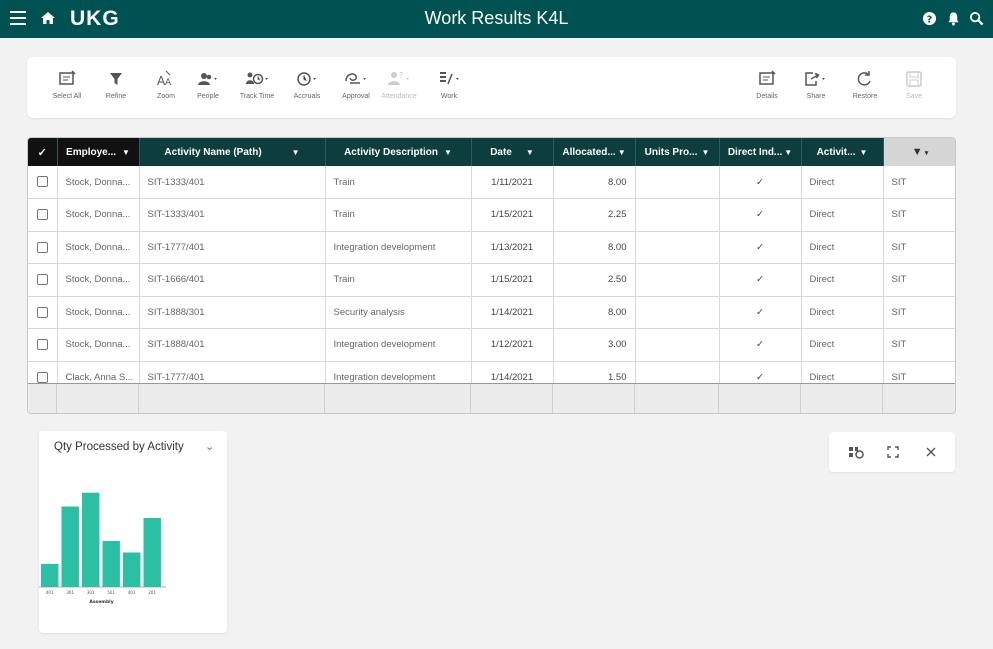 This screenshot has width=993, height=649. Describe the element at coordinates (865, 84) in the screenshot. I see `restore-button: Restore` at that location.